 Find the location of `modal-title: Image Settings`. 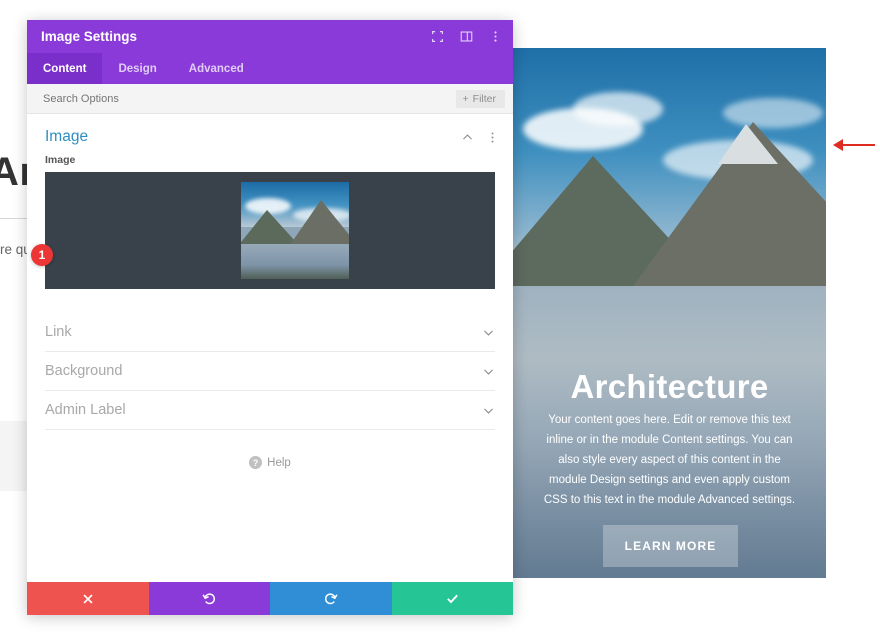

modal-title: Image Settings is located at coordinates (89, 36).